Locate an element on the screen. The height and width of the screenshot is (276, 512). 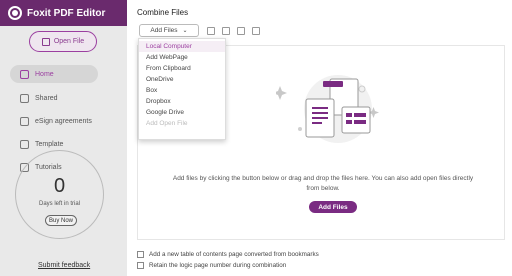
grid-view-icon is located at coordinates (226, 31).